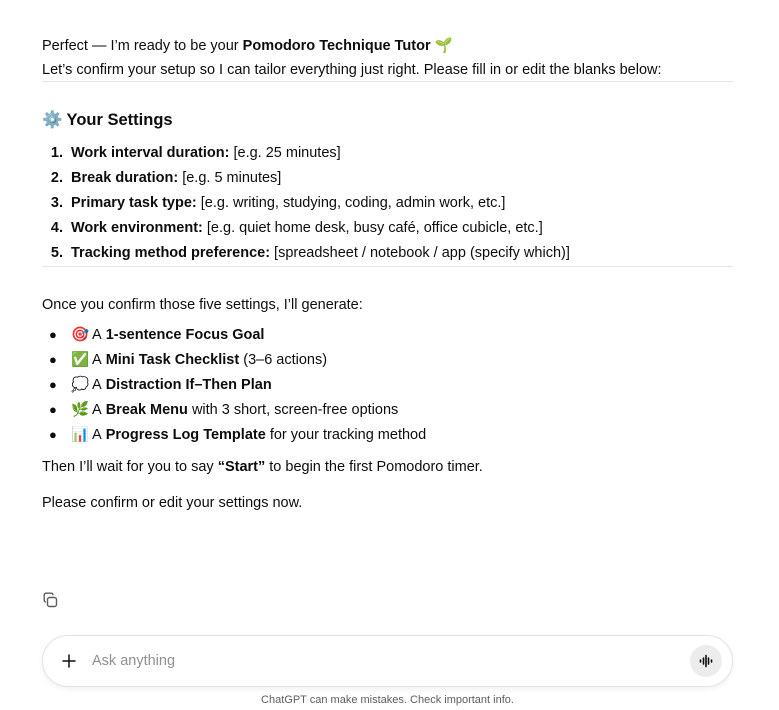  I want to click on copy-icon, so click(50, 600).